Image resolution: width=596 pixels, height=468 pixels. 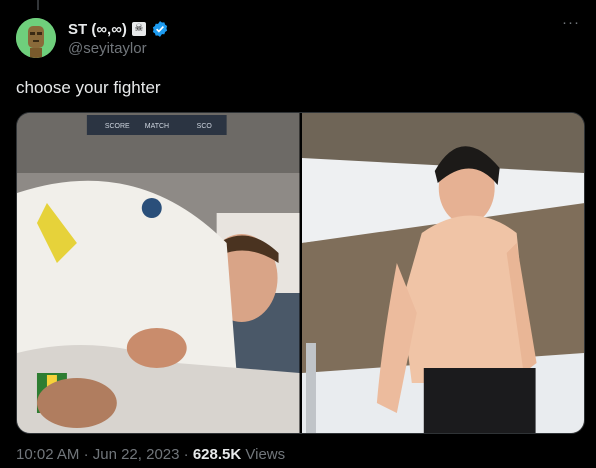 I want to click on banner-score: SCORE, so click(x=117, y=126).